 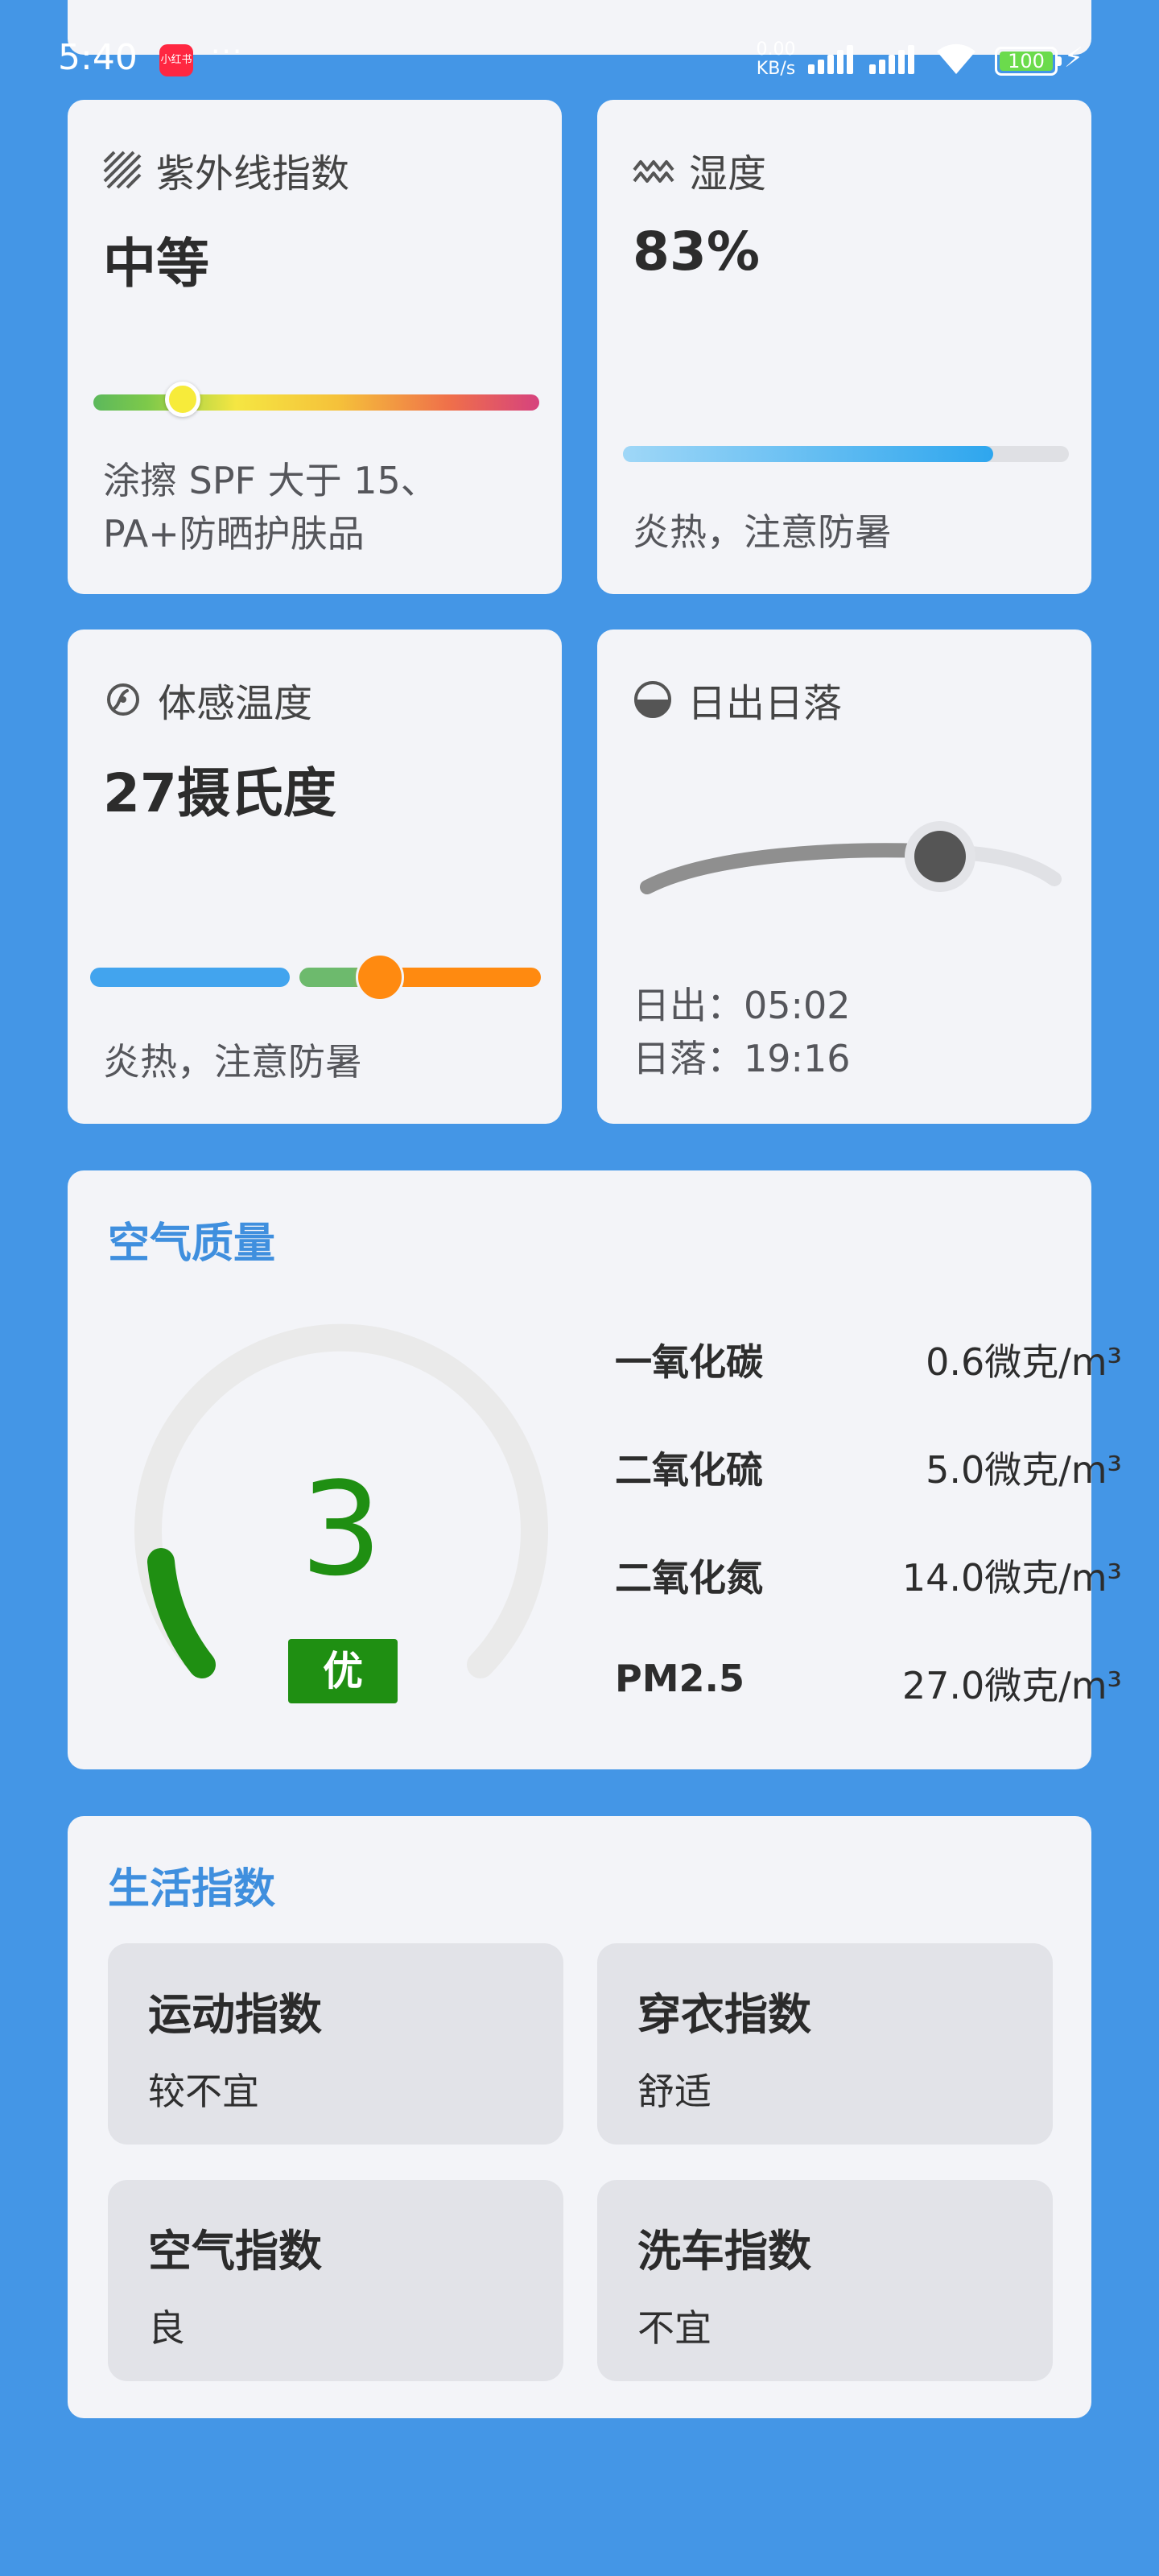 What do you see at coordinates (832, 59) in the screenshot?
I see `signal-1-icon` at bounding box center [832, 59].